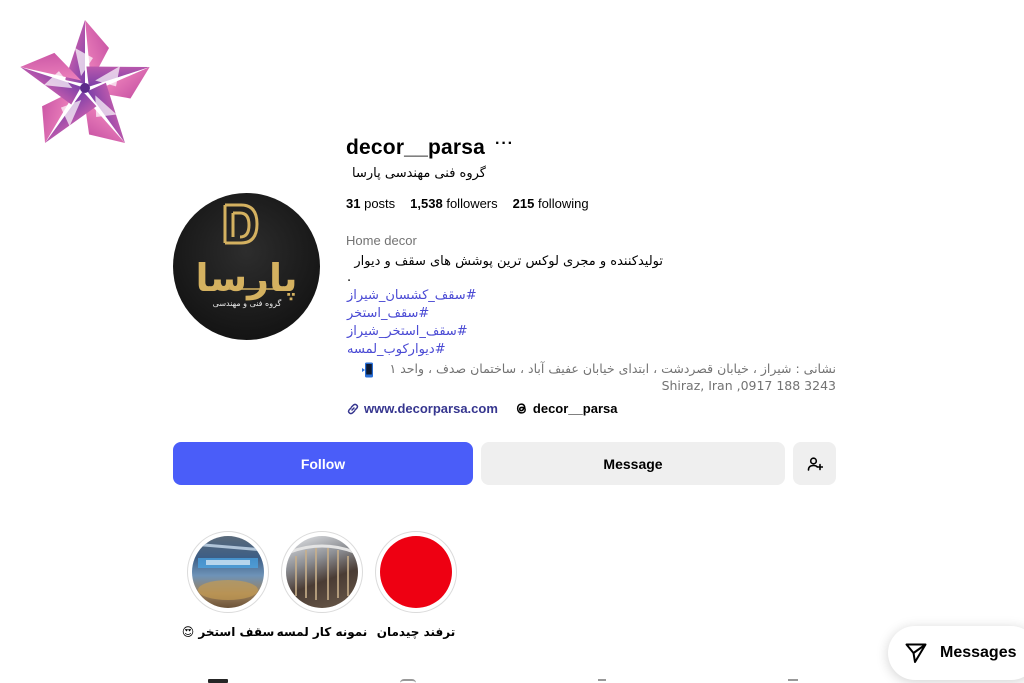 The image size is (1024, 683). Describe the element at coordinates (563, 203) in the screenshot. I see `following-label: following` at that location.